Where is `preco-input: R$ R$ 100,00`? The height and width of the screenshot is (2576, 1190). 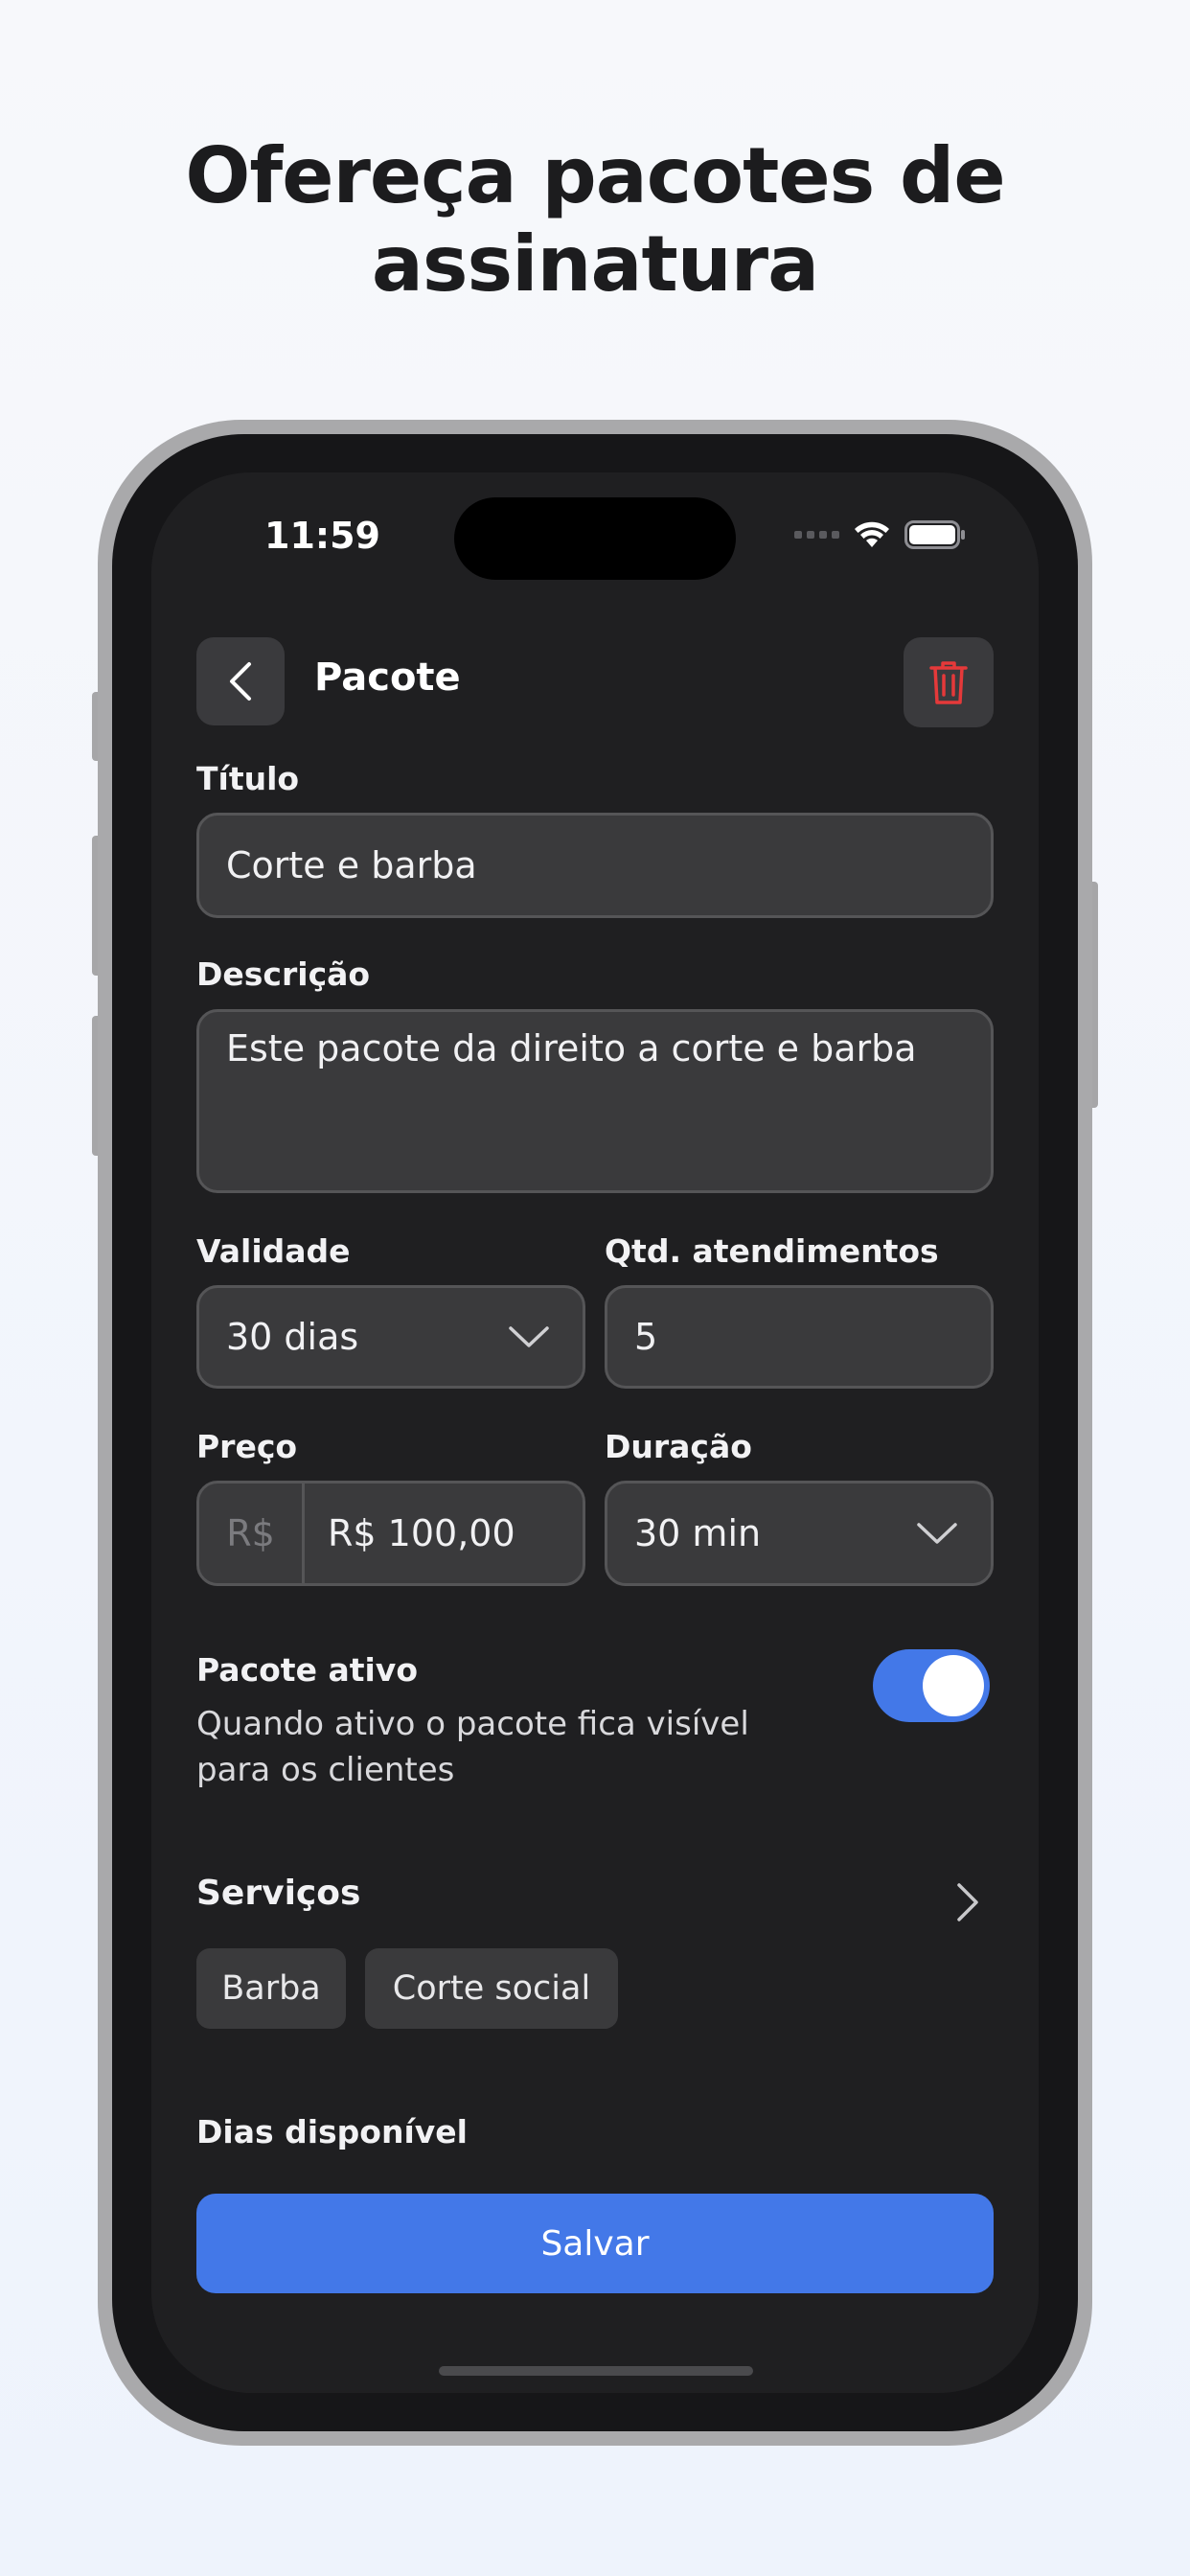 preco-input: R$ R$ 100,00 is located at coordinates (390, 1533).